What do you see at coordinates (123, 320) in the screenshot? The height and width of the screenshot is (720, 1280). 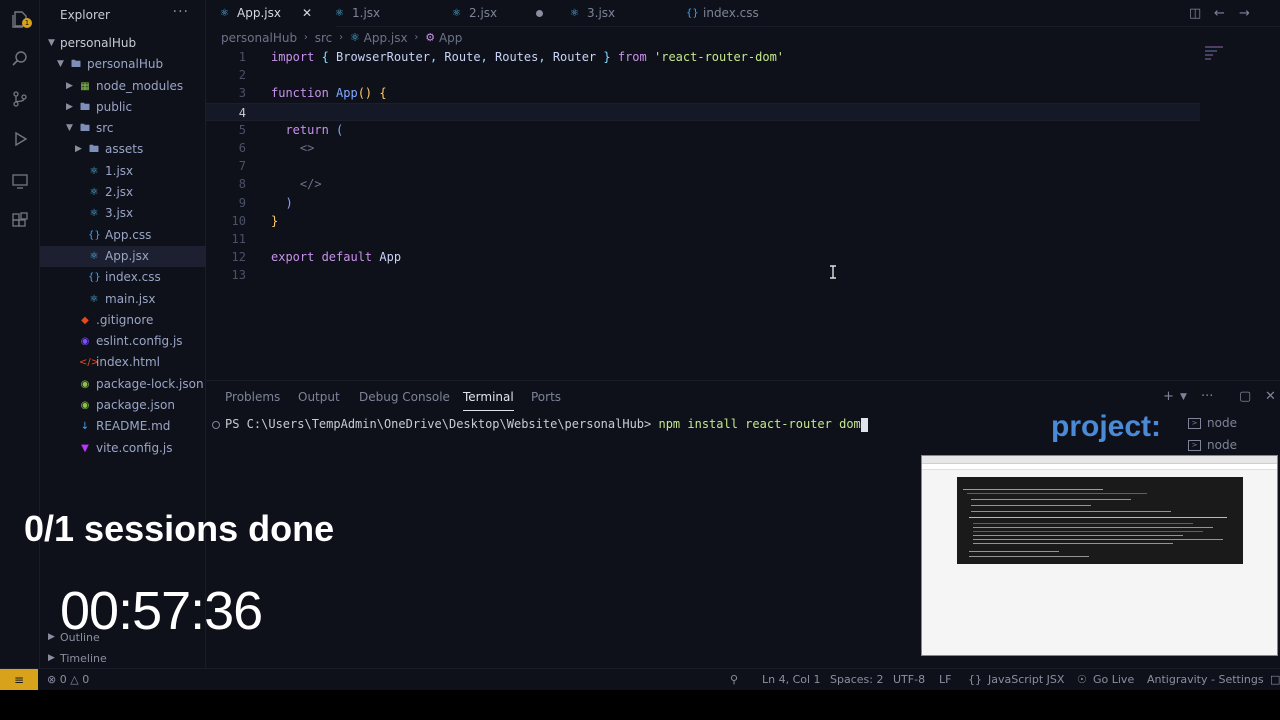 I see `tree-item: ◆ .gitignore` at bounding box center [123, 320].